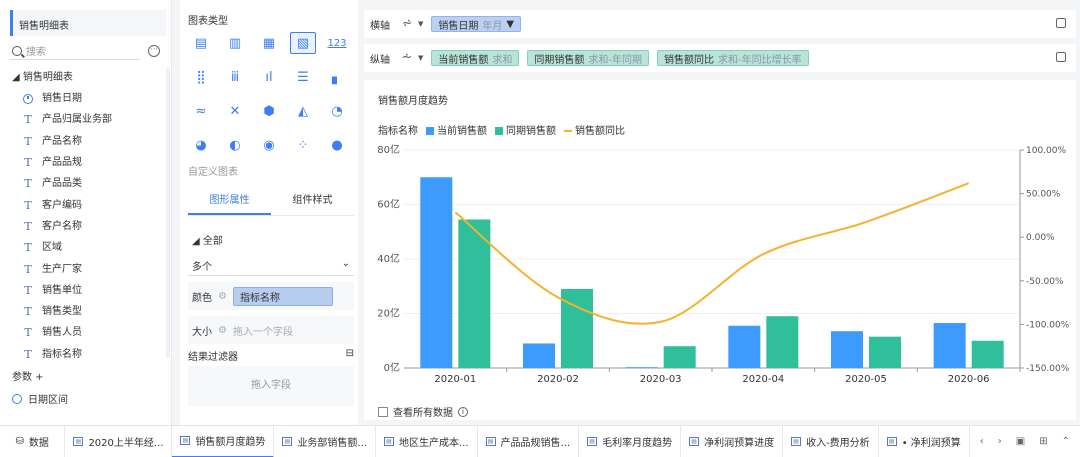 This screenshot has width=1080, height=457. What do you see at coordinates (207, 239) in the screenshot?
I see `all-group-toggle: ◢ 全部` at bounding box center [207, 239].